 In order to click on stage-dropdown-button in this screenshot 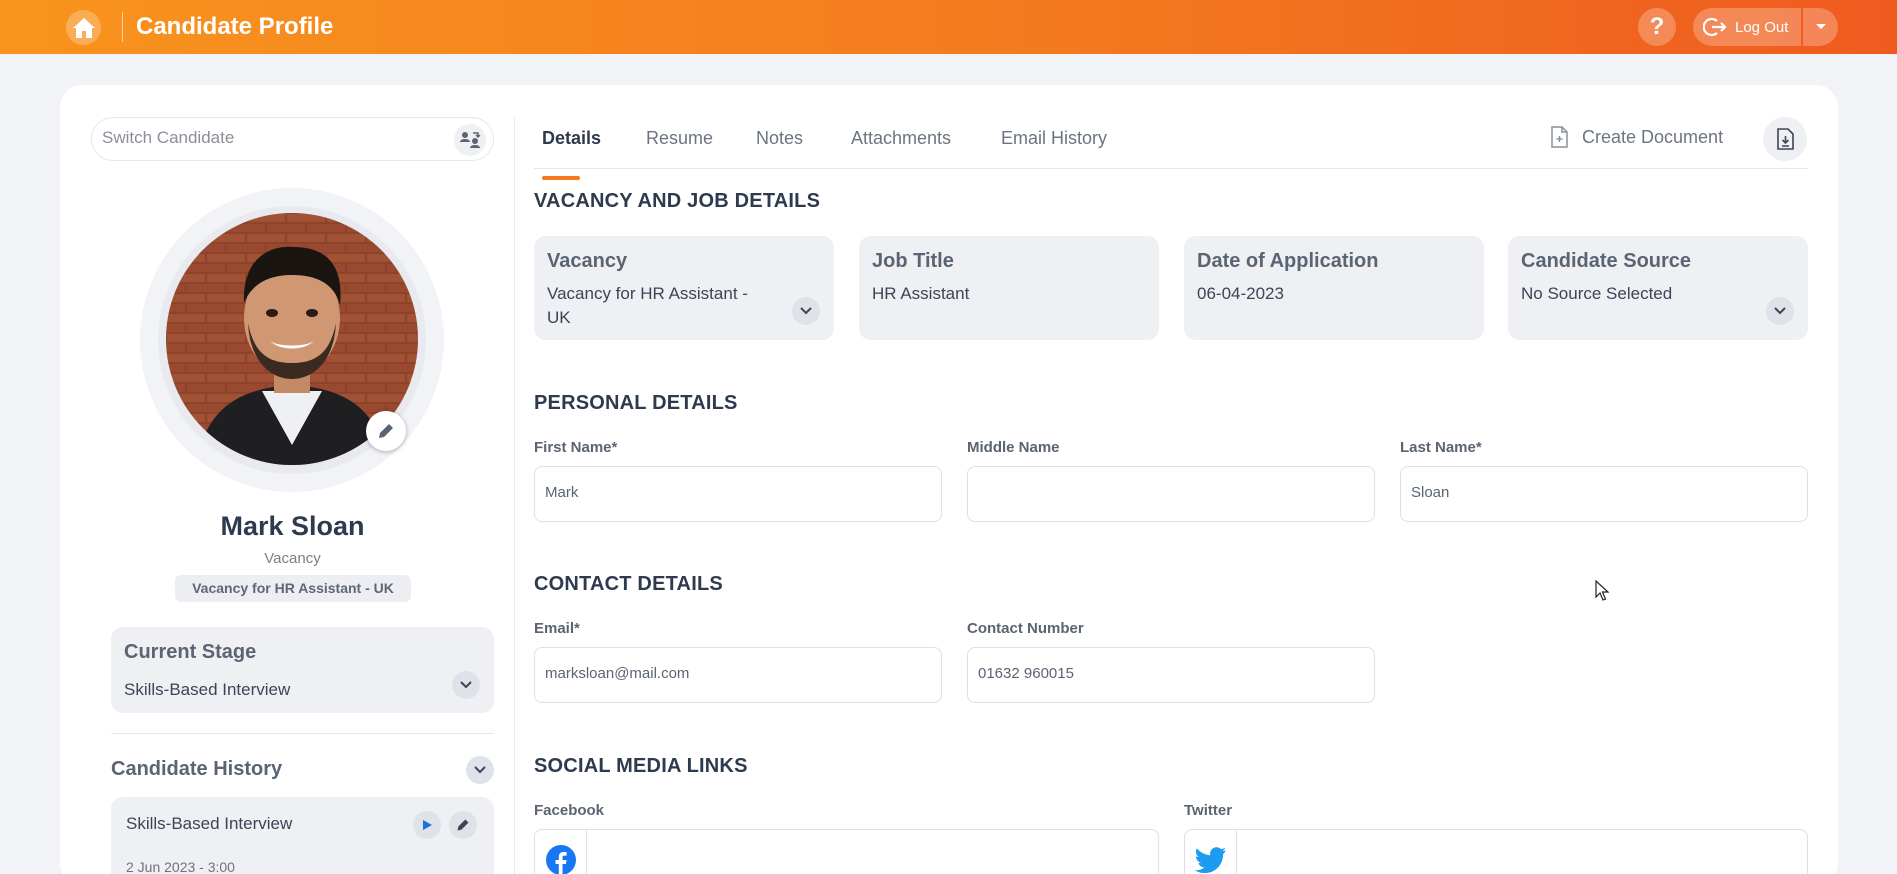, I will do `click(466, 685)`.